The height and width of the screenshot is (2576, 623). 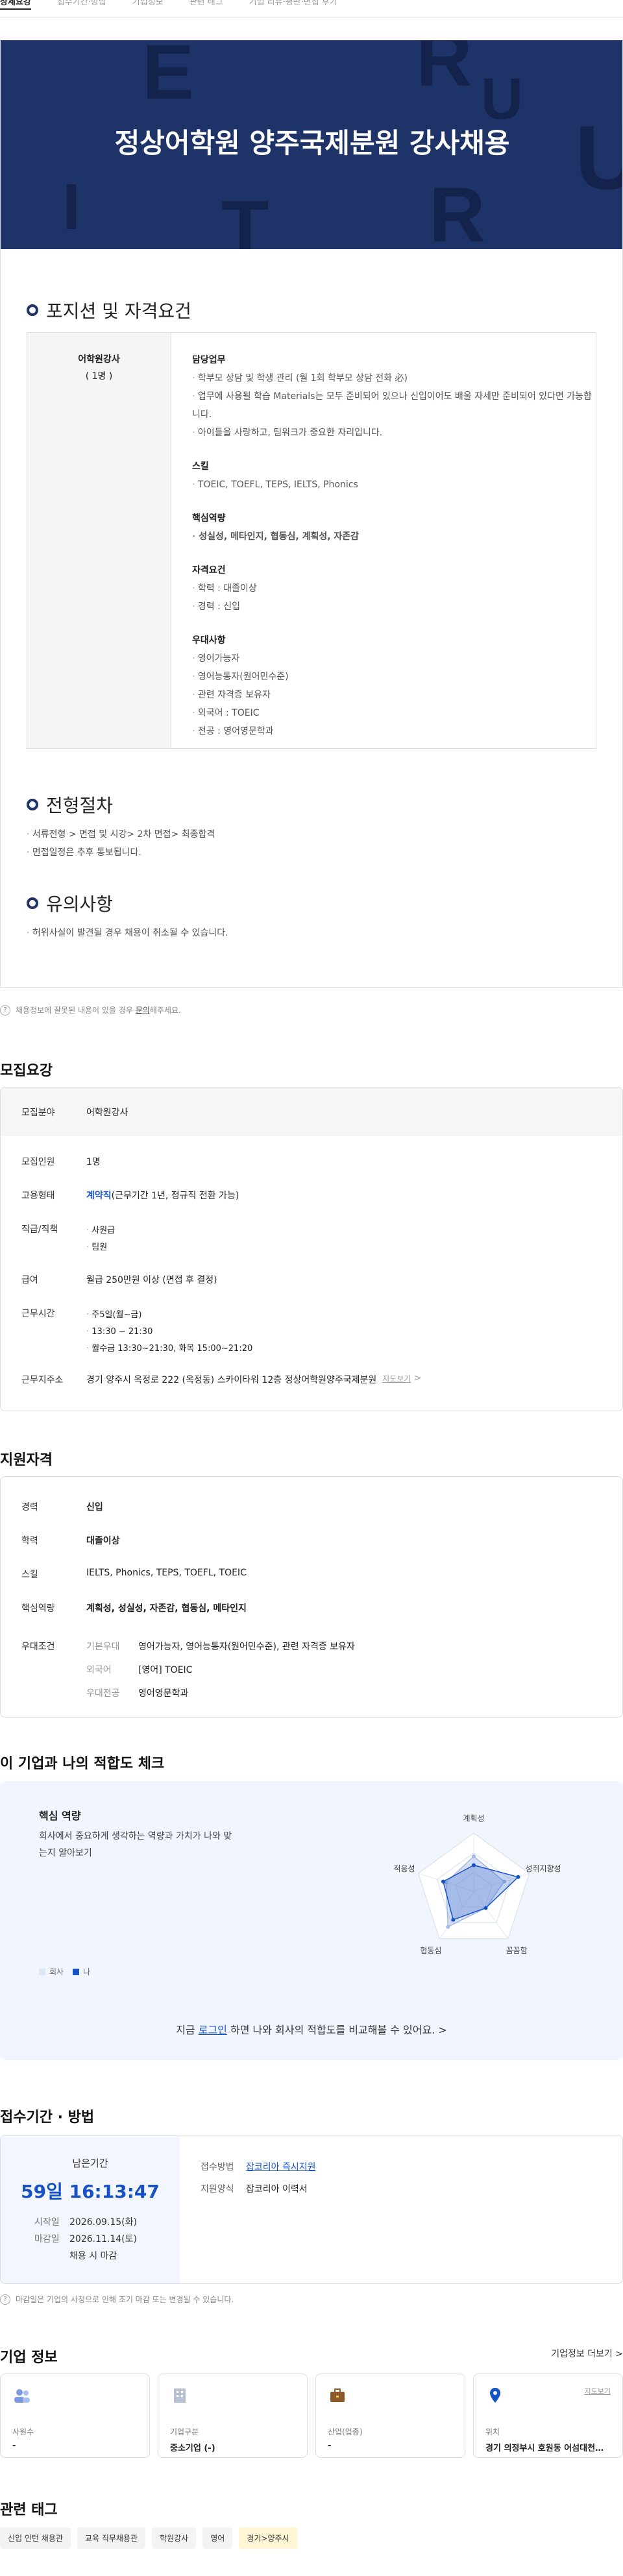 What do you see at coordinates (495, 2395) in the screenshot?
I see `pin-icon` at bounding box center [495, 2395].